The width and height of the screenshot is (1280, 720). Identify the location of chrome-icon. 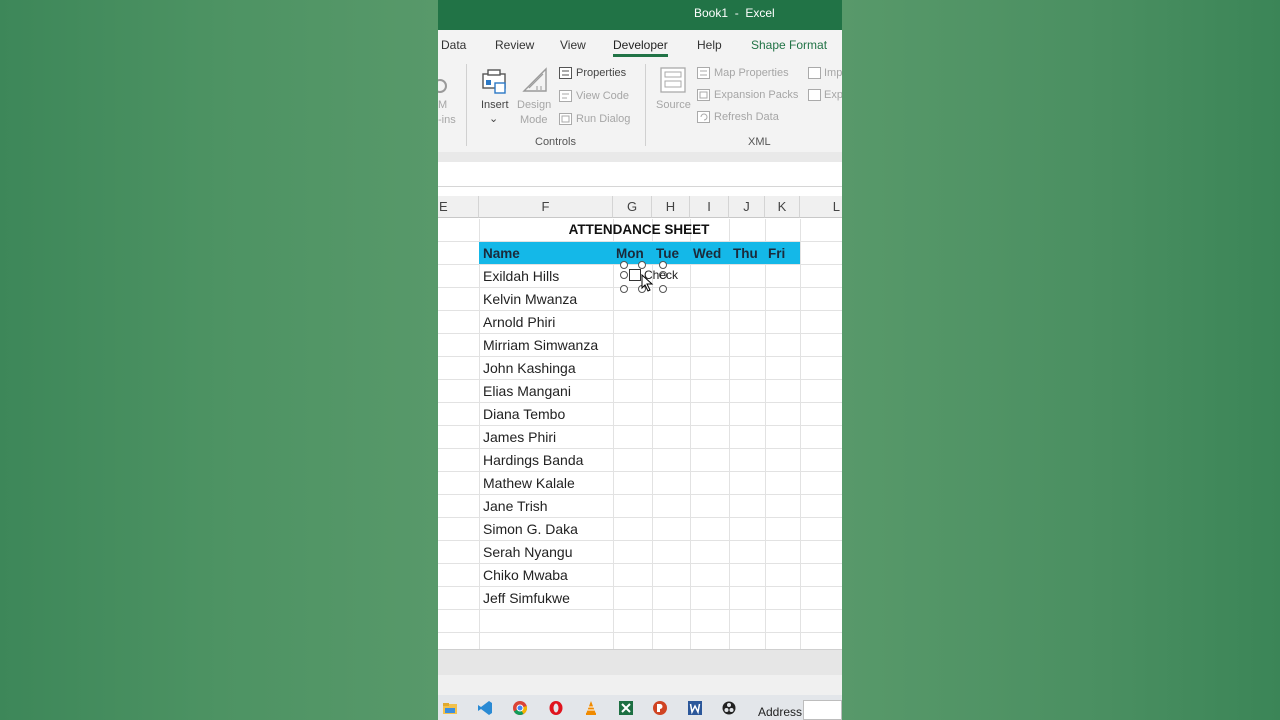
(520, 708).